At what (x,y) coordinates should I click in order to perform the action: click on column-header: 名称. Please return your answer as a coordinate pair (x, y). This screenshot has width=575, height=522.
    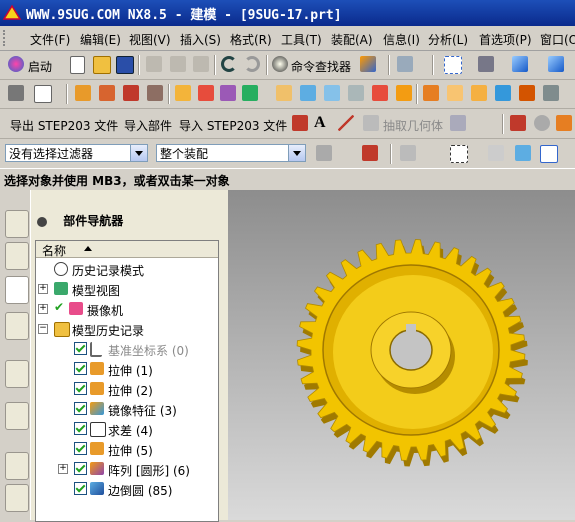
    Looking at the image, I should click on (127, 249).